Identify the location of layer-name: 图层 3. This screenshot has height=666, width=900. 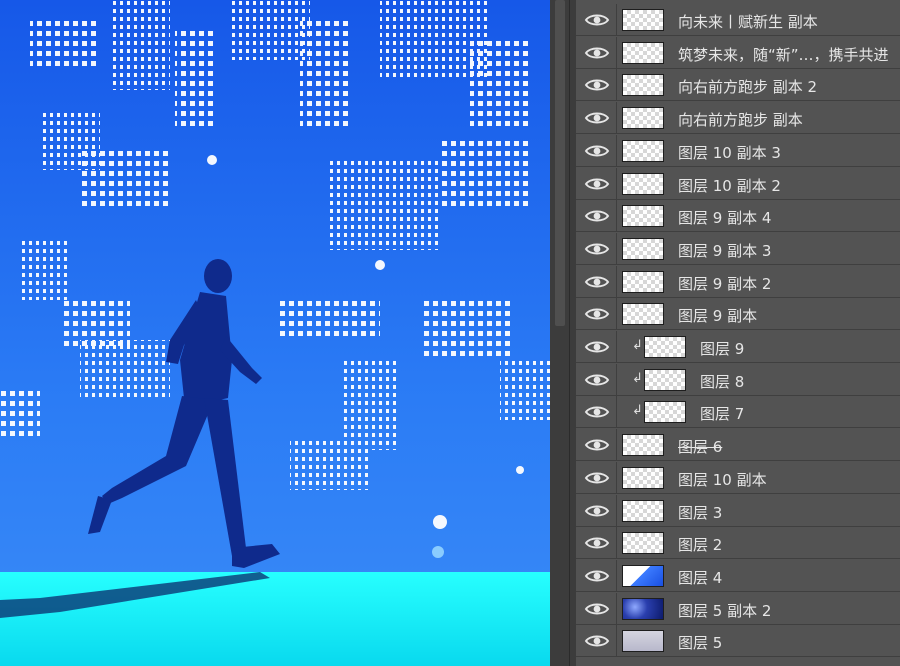
(700, 512).